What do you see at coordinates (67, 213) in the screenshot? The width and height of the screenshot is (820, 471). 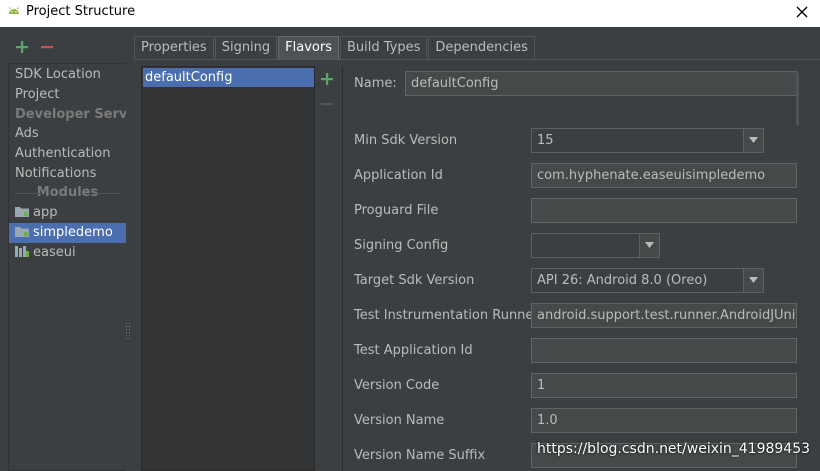 I see `sidebar-item-app: app` at bounding box center [67, 213].